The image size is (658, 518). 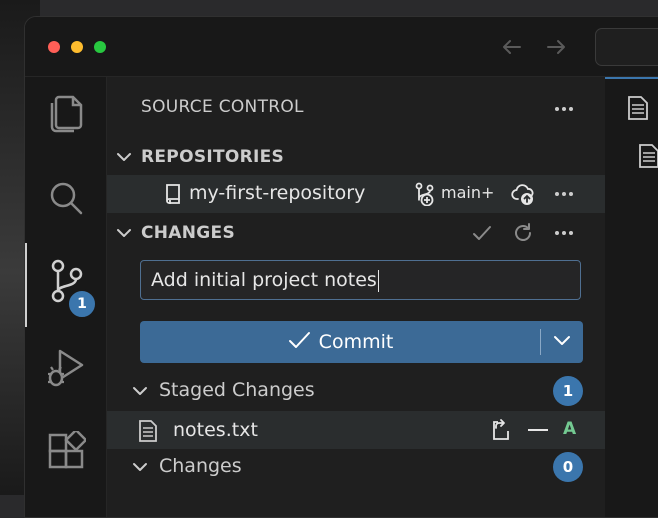 What do you see at coordinates (631, 297) in the screenshot?
I see `editor-area` at bounding box center [631, 297].